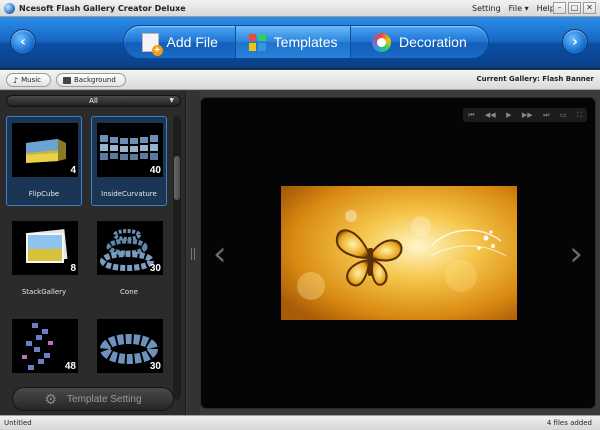  Describe the element at coordinates (576, 254) in the screenshot. I see `preview-next-button: ›` at that location.